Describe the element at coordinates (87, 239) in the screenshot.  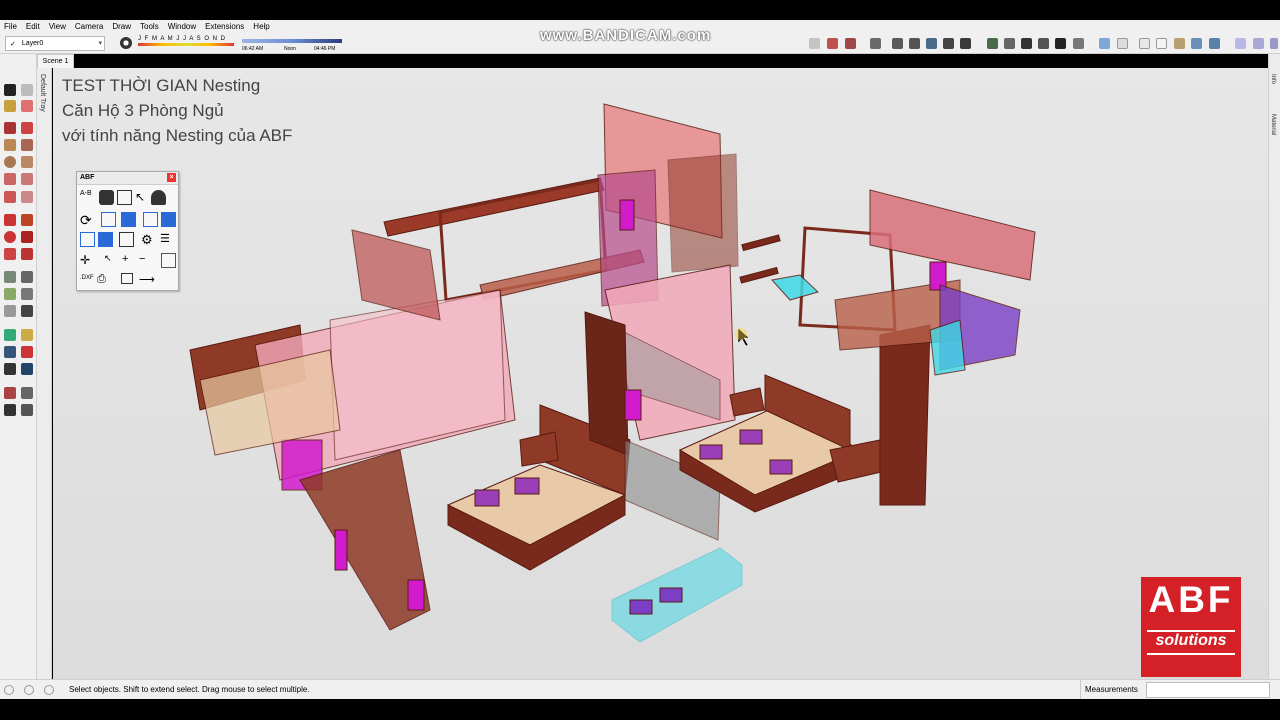
I see `panel-icon` at that location.